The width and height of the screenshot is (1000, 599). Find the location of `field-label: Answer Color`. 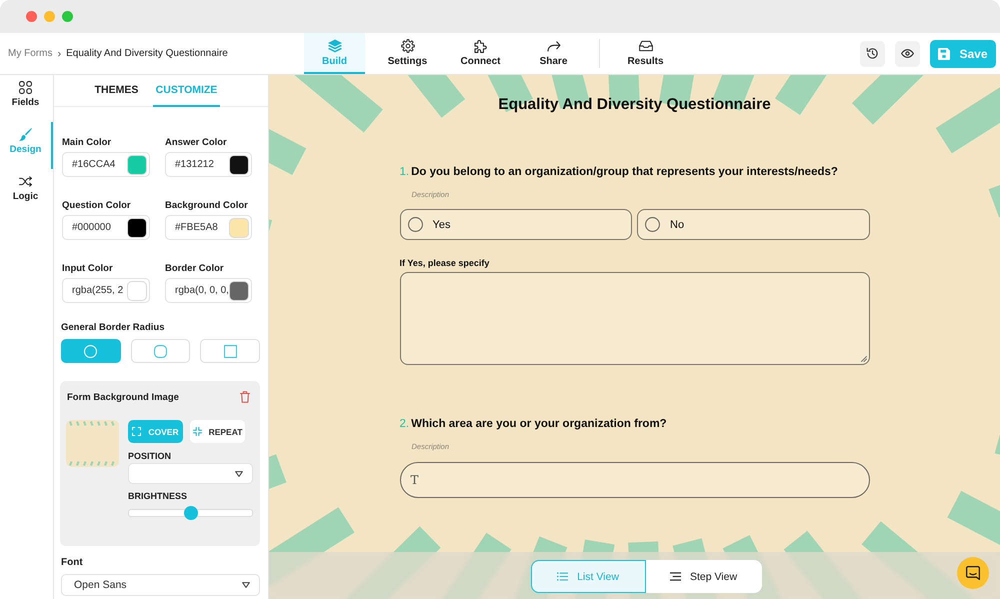

field-label: Answer Color is located at coordinates (196, 143).